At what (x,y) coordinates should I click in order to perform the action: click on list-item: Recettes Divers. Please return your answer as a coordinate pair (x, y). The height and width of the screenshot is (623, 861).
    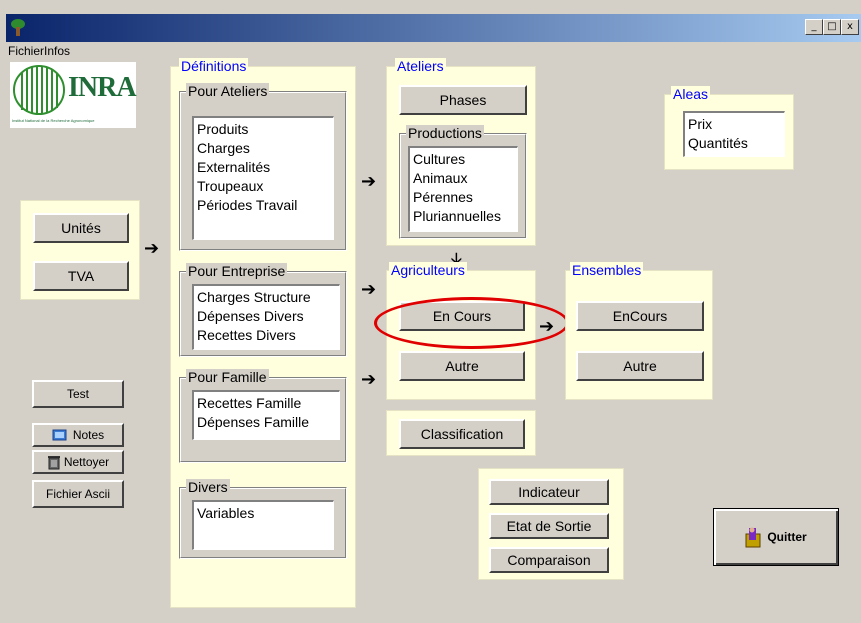
    Looking at the image, I should click on (266, 335).